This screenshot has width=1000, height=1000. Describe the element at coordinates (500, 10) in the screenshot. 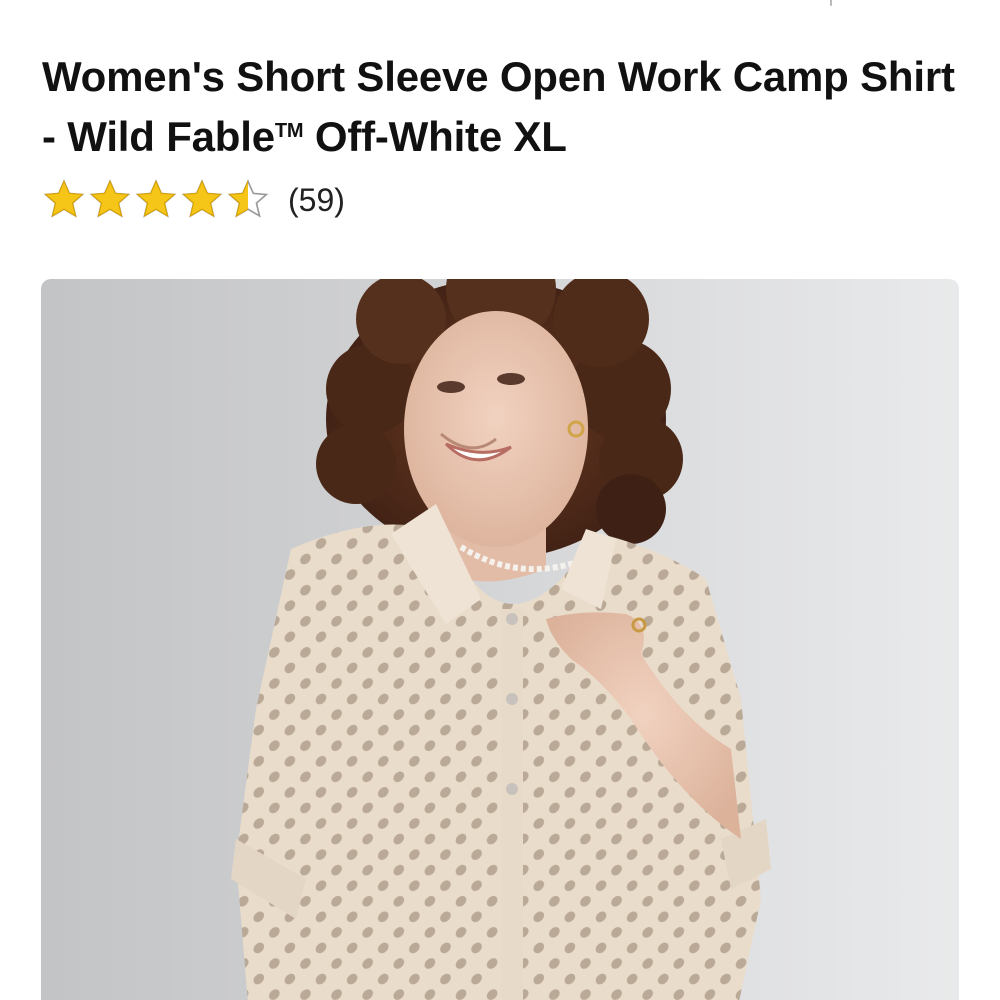

I see `top-scroll-edge` at that location.